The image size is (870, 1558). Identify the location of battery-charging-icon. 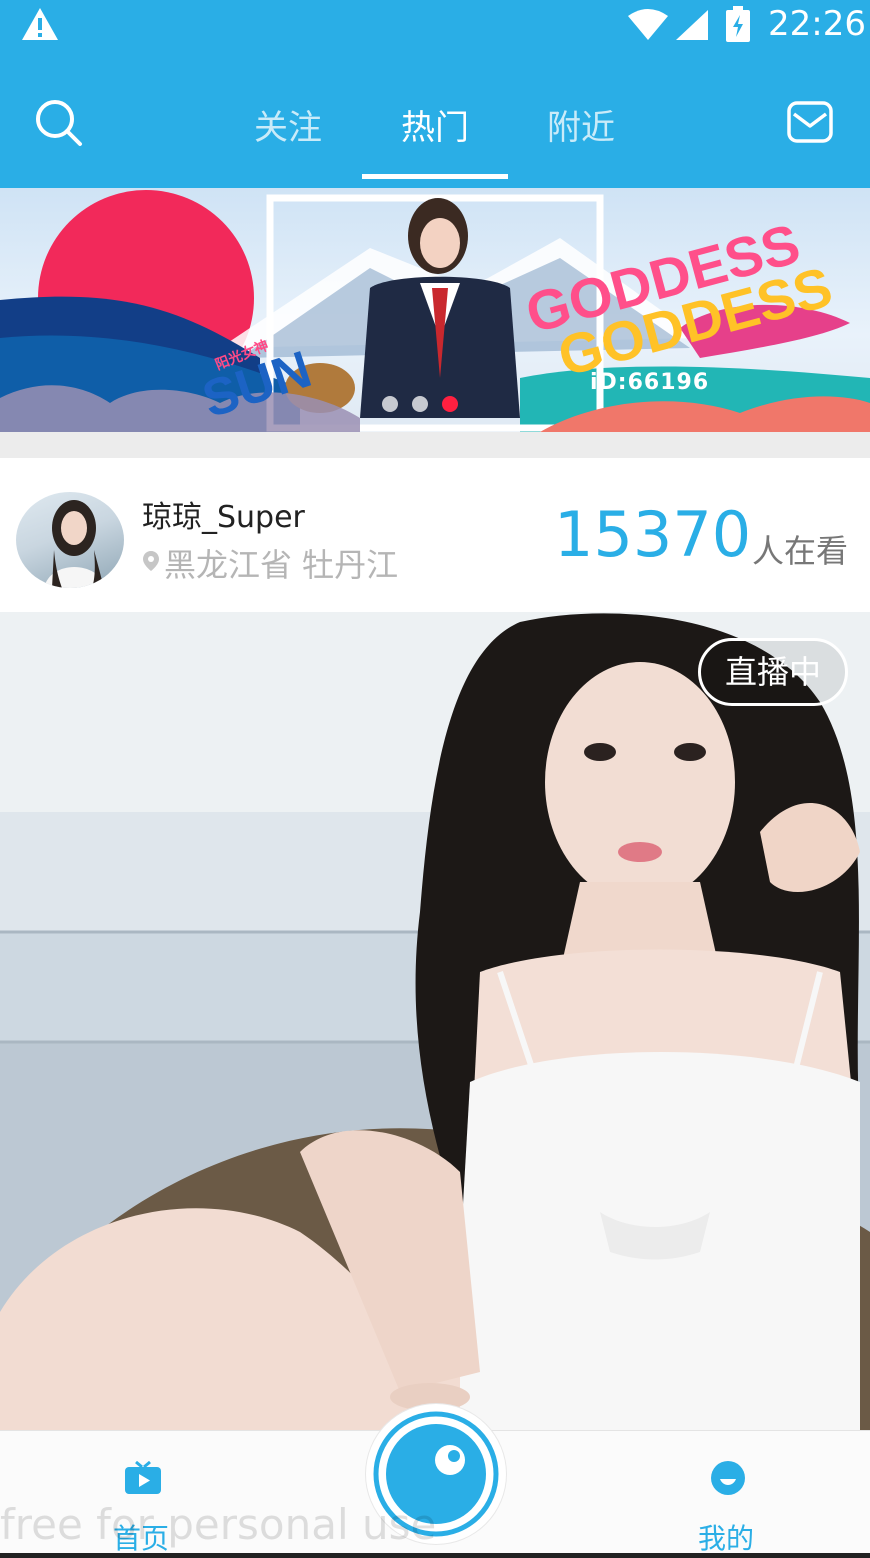
(738, 24).